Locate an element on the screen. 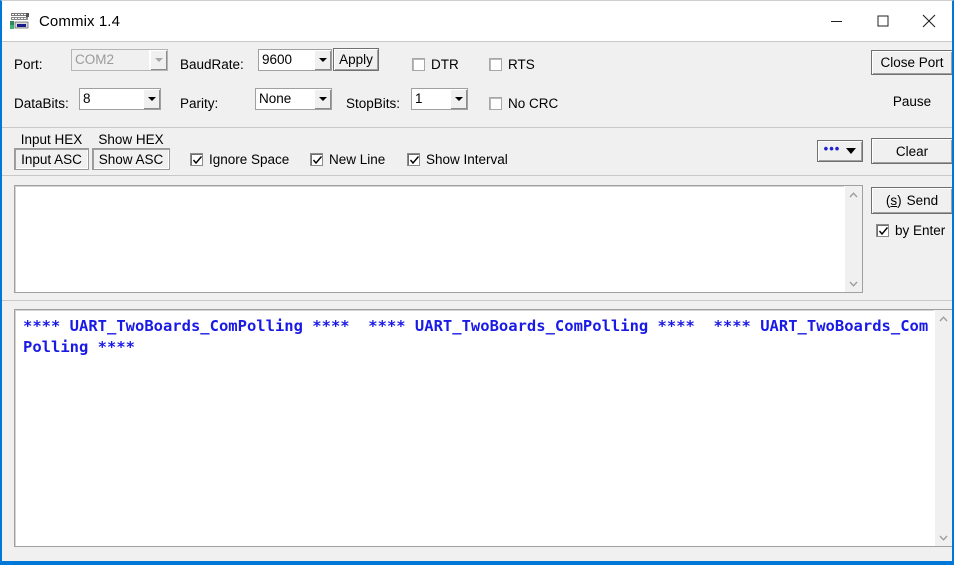  dtr-checkbox: DTR is located at coordinates (435, 64).